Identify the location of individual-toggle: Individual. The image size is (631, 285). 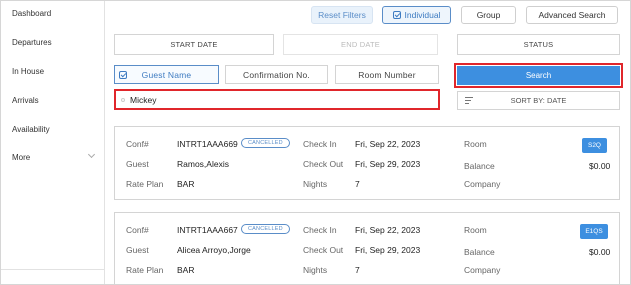
(416, 15).